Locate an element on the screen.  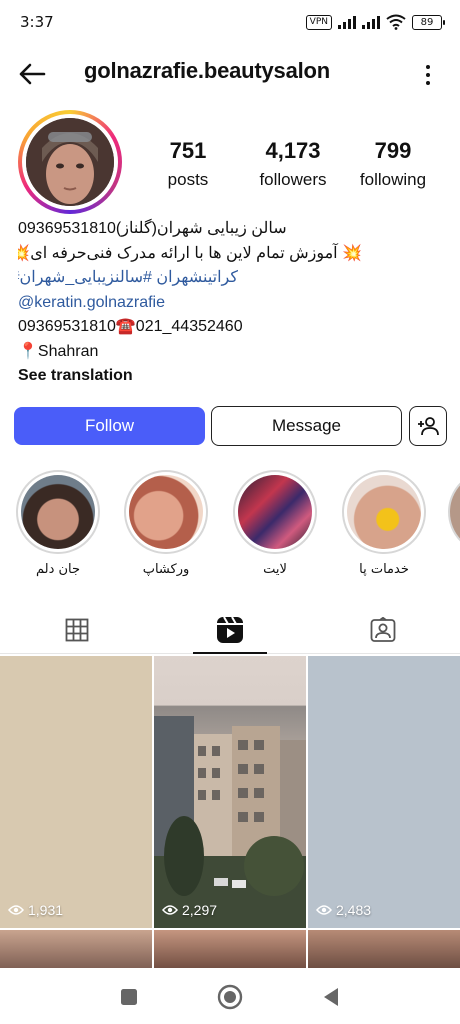
grid-icon is located at coordinates (76, 630).